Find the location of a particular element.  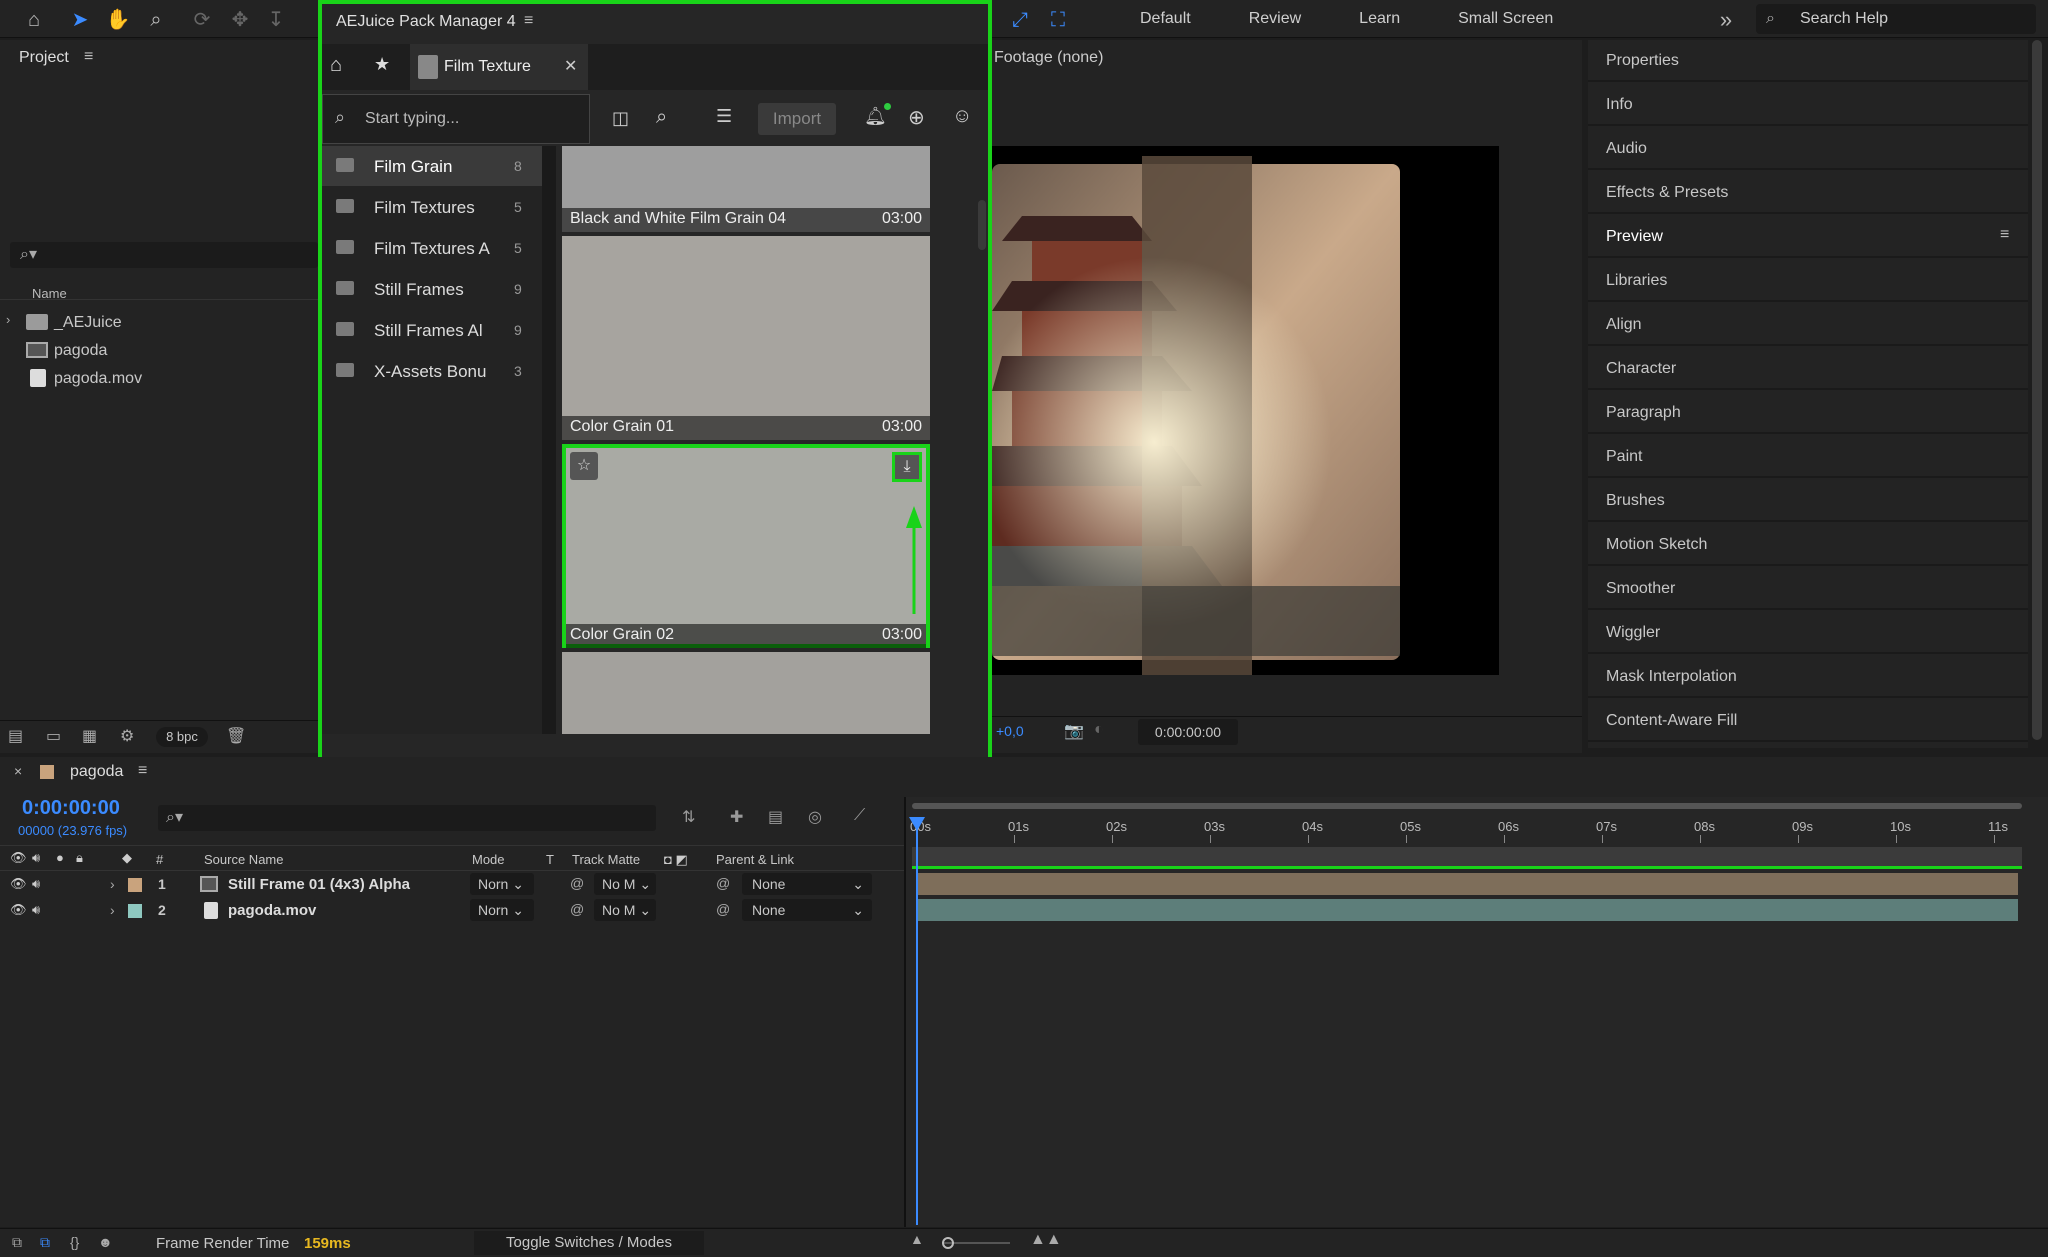

panel-smoother: Smoother is located at coordinates (1808, 589).